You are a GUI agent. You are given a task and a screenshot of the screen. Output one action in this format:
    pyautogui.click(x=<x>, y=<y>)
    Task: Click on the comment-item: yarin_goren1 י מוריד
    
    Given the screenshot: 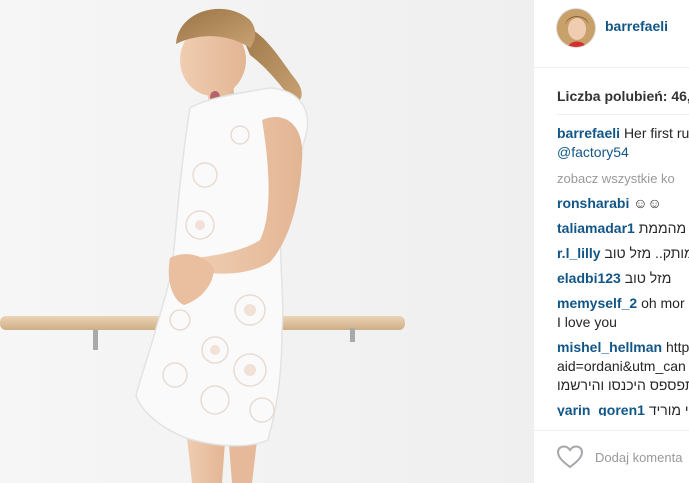 What is the action you would take?
    pyautogui.click(x=623, y=408)
    